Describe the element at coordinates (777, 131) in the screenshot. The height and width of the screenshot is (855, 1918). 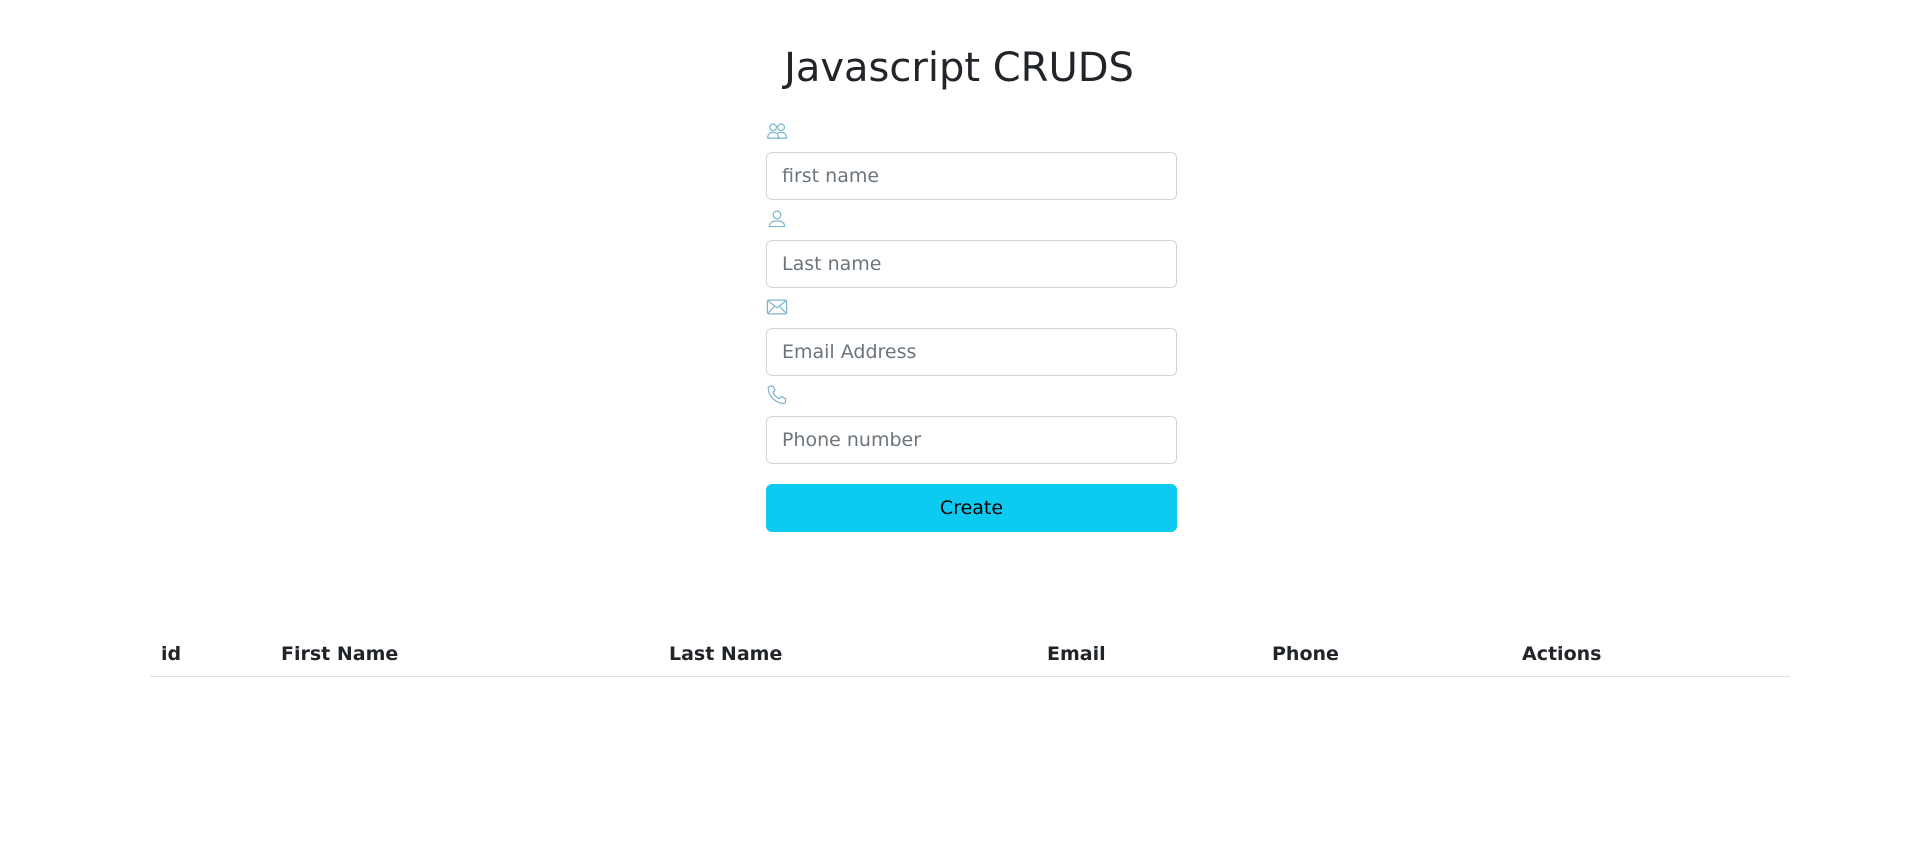
I see `people-icon` at that location.